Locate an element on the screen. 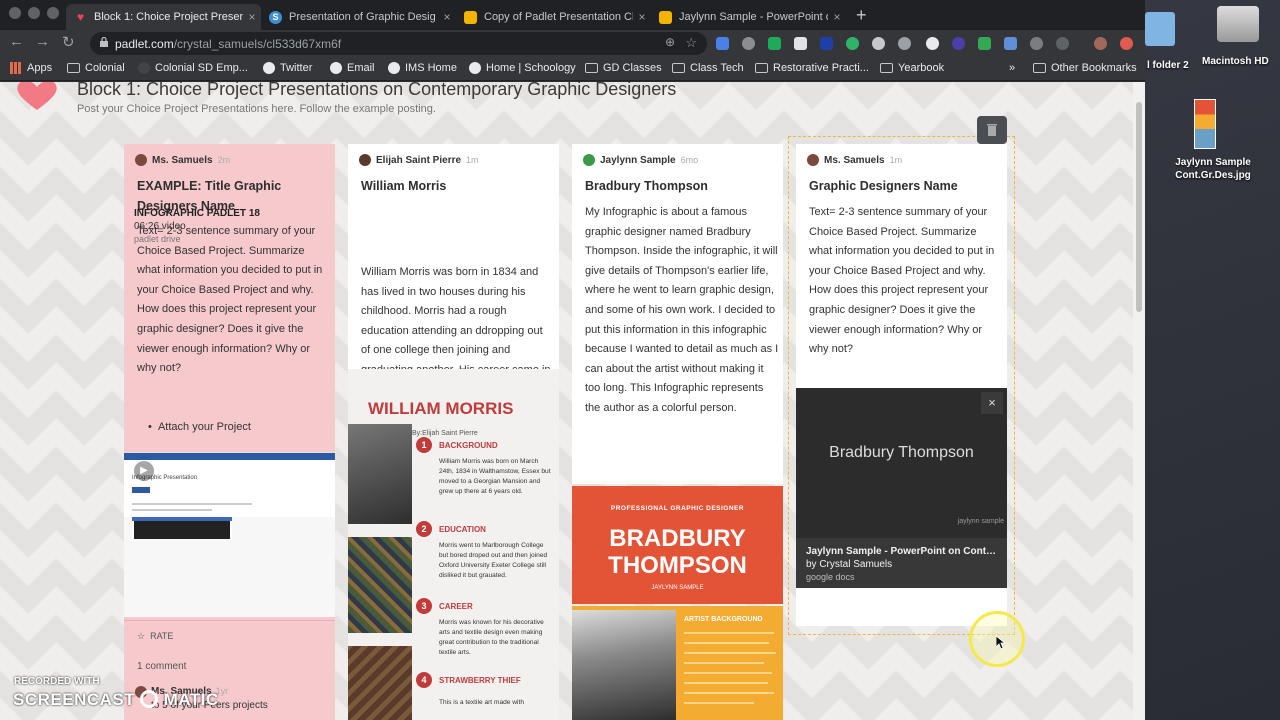 The image size is (1280, 720). colonial-icon is located at coordinates (144, 68).